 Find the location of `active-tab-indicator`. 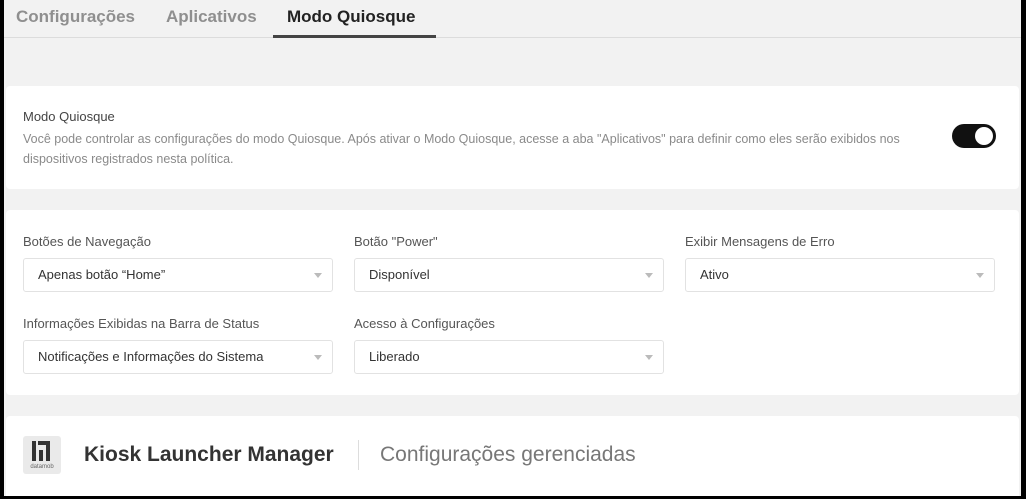

active-tab-indicator is located at coordinates (354, 36).